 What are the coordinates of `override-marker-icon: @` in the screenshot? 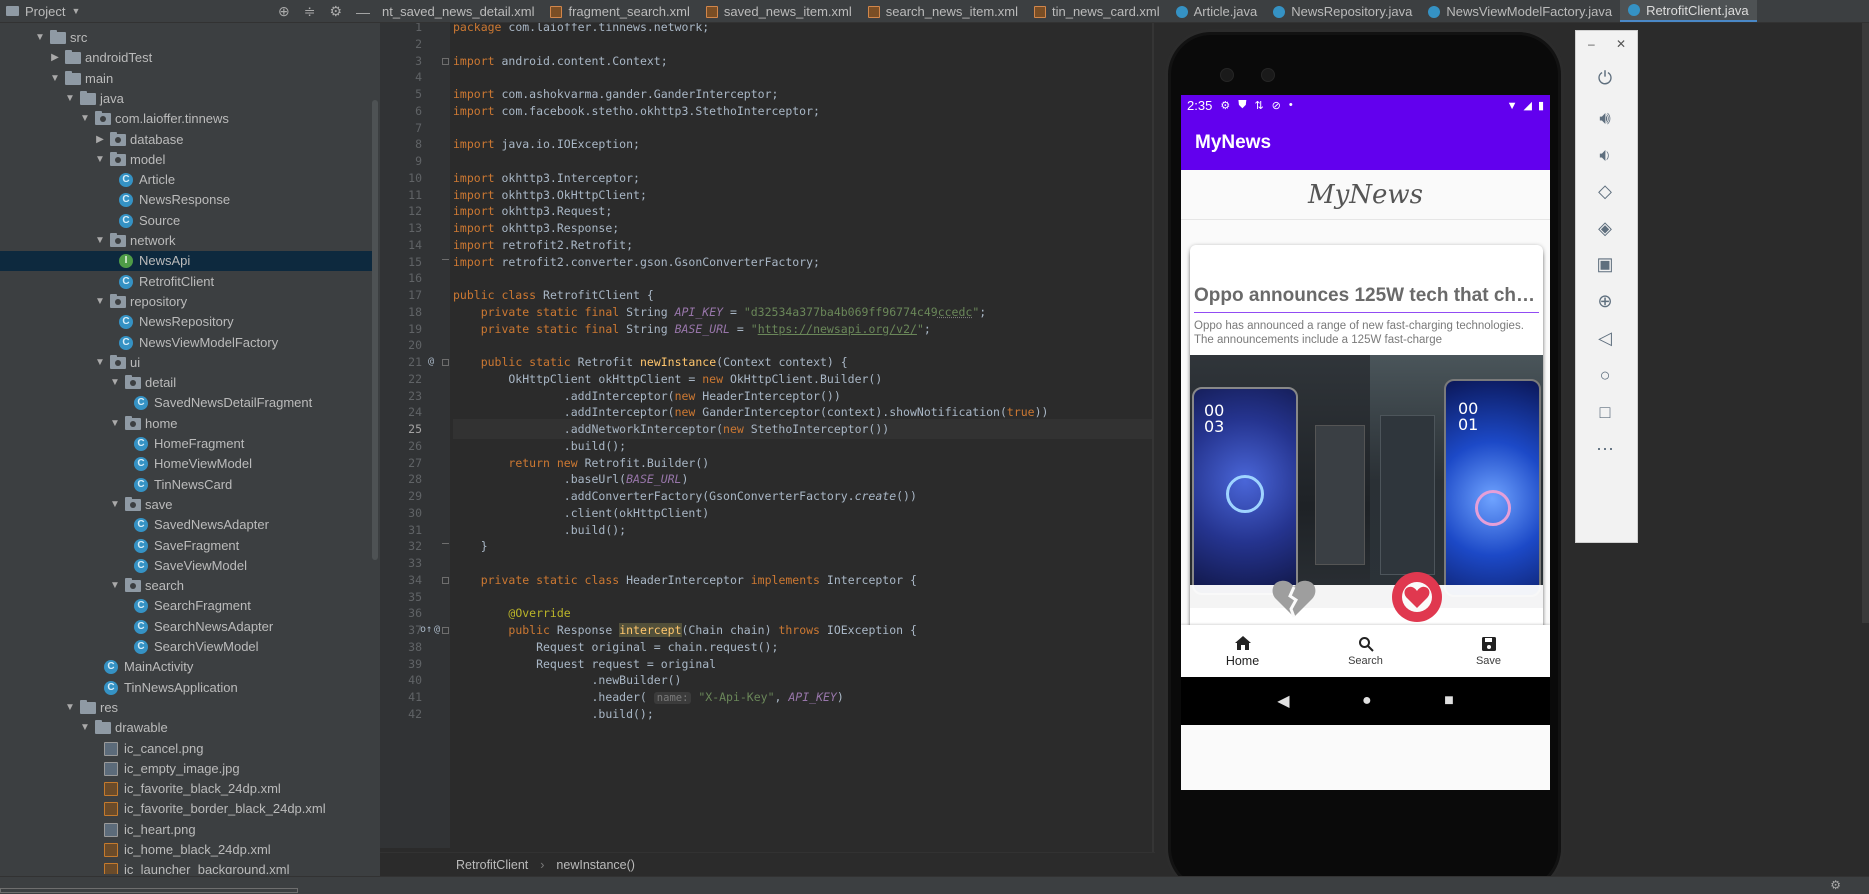 It's located at (431, 362).